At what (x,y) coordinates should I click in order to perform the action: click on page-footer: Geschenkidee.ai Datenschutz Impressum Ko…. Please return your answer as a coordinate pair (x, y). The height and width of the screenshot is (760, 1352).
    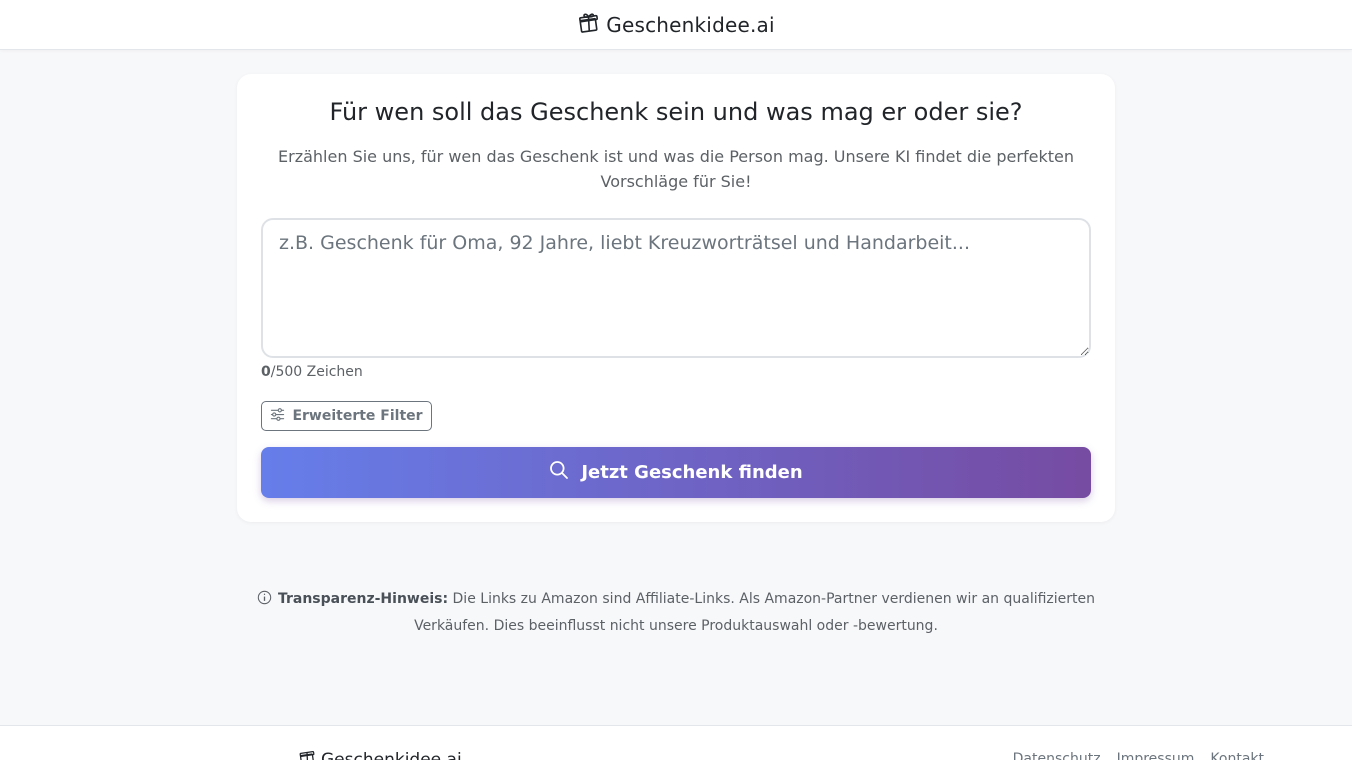
    Looking at the image, I should click on (676, 742).